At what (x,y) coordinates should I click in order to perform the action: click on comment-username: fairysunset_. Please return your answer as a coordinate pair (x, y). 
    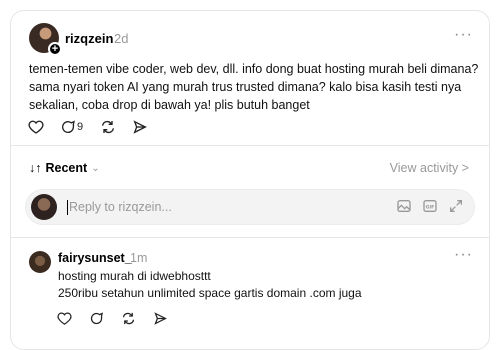
    Looking at the image, I should click on (95, 258).